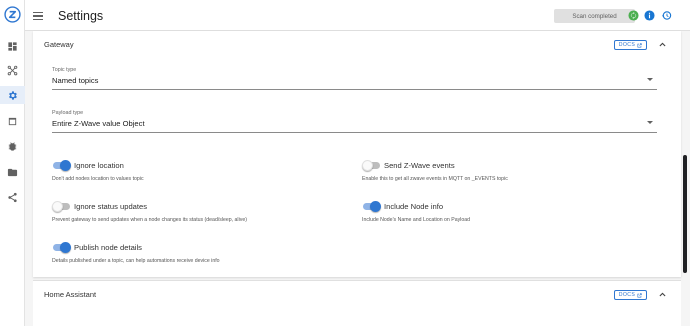  What do you see at coordinates (75, 80) in the screenshot?
I see `topic-type-value: Named topics` at bounding box center [75, 80].